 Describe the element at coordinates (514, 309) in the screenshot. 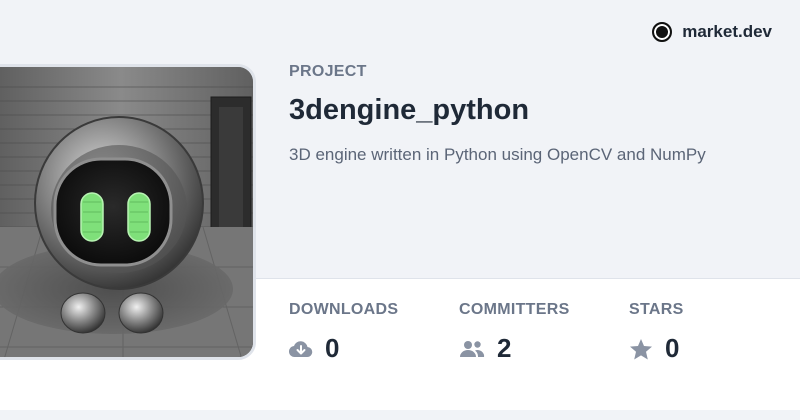

I see `committers-label: COMMITTERS` at that location.